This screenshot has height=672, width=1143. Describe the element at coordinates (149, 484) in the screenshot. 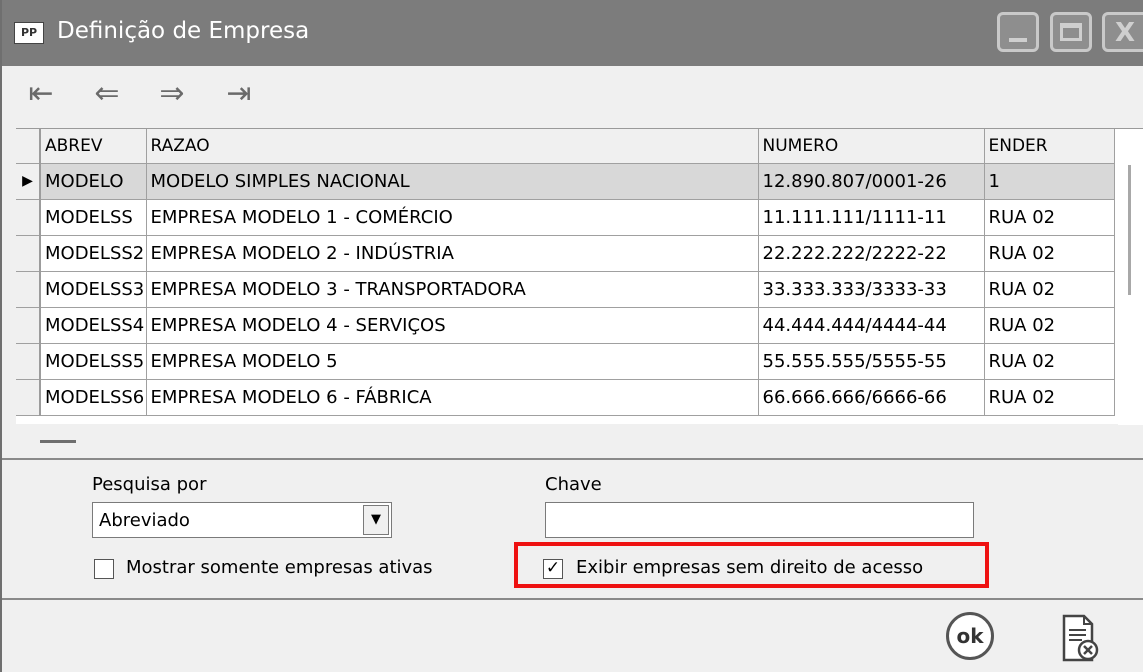

I see `search-by-label: Pesquisa por` at that location.